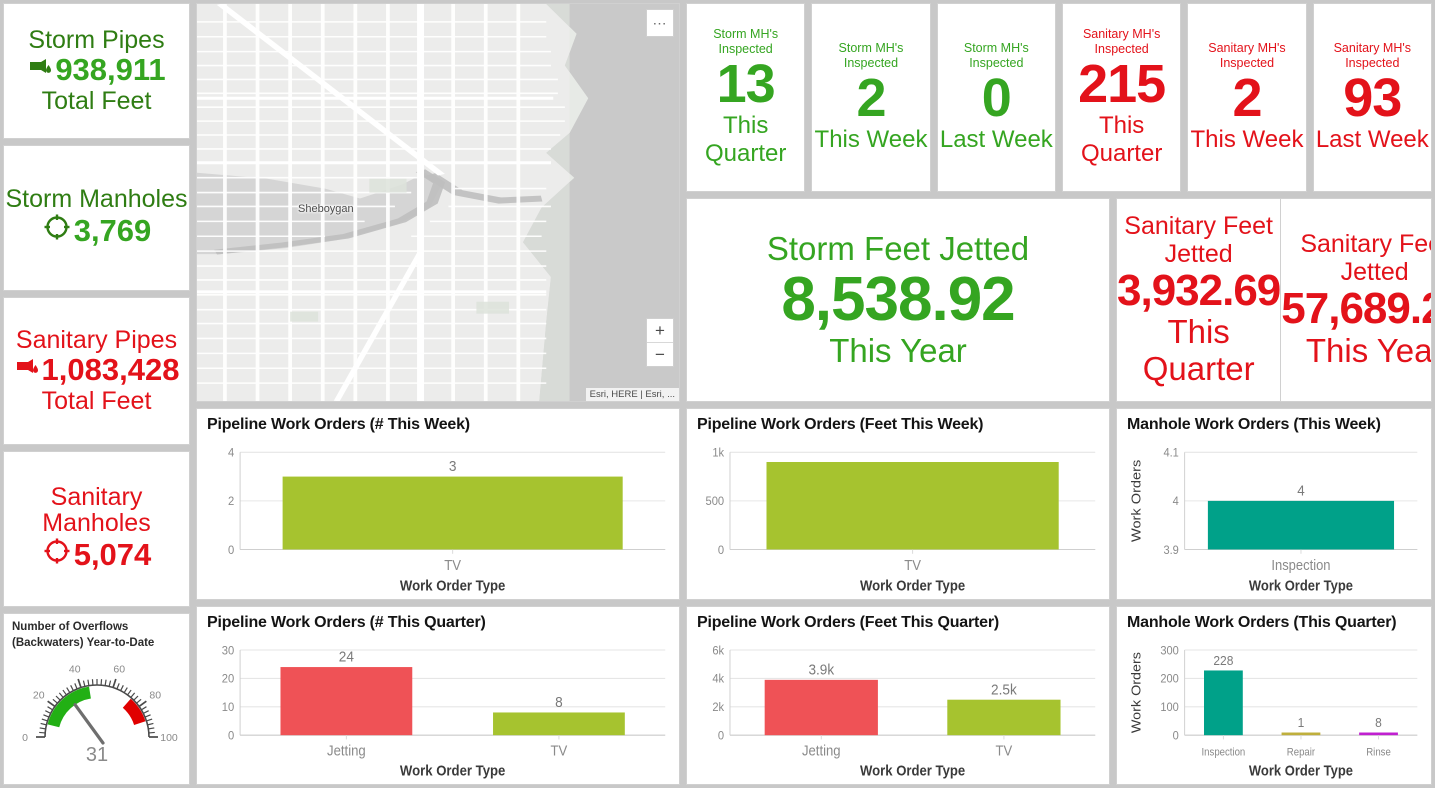 The image size is (1435, 788). What do you see at coordinates (1254, 424) in the screenshot?
I see `chart-title: Manhole Work Orders (This Week)` at bounding box center [1254, 424].